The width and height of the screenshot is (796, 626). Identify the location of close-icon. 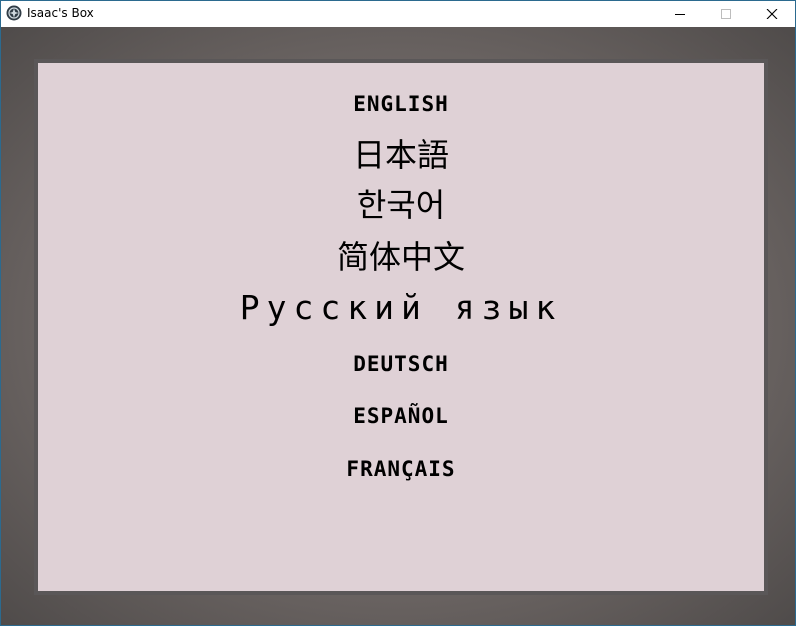
(772, 14).